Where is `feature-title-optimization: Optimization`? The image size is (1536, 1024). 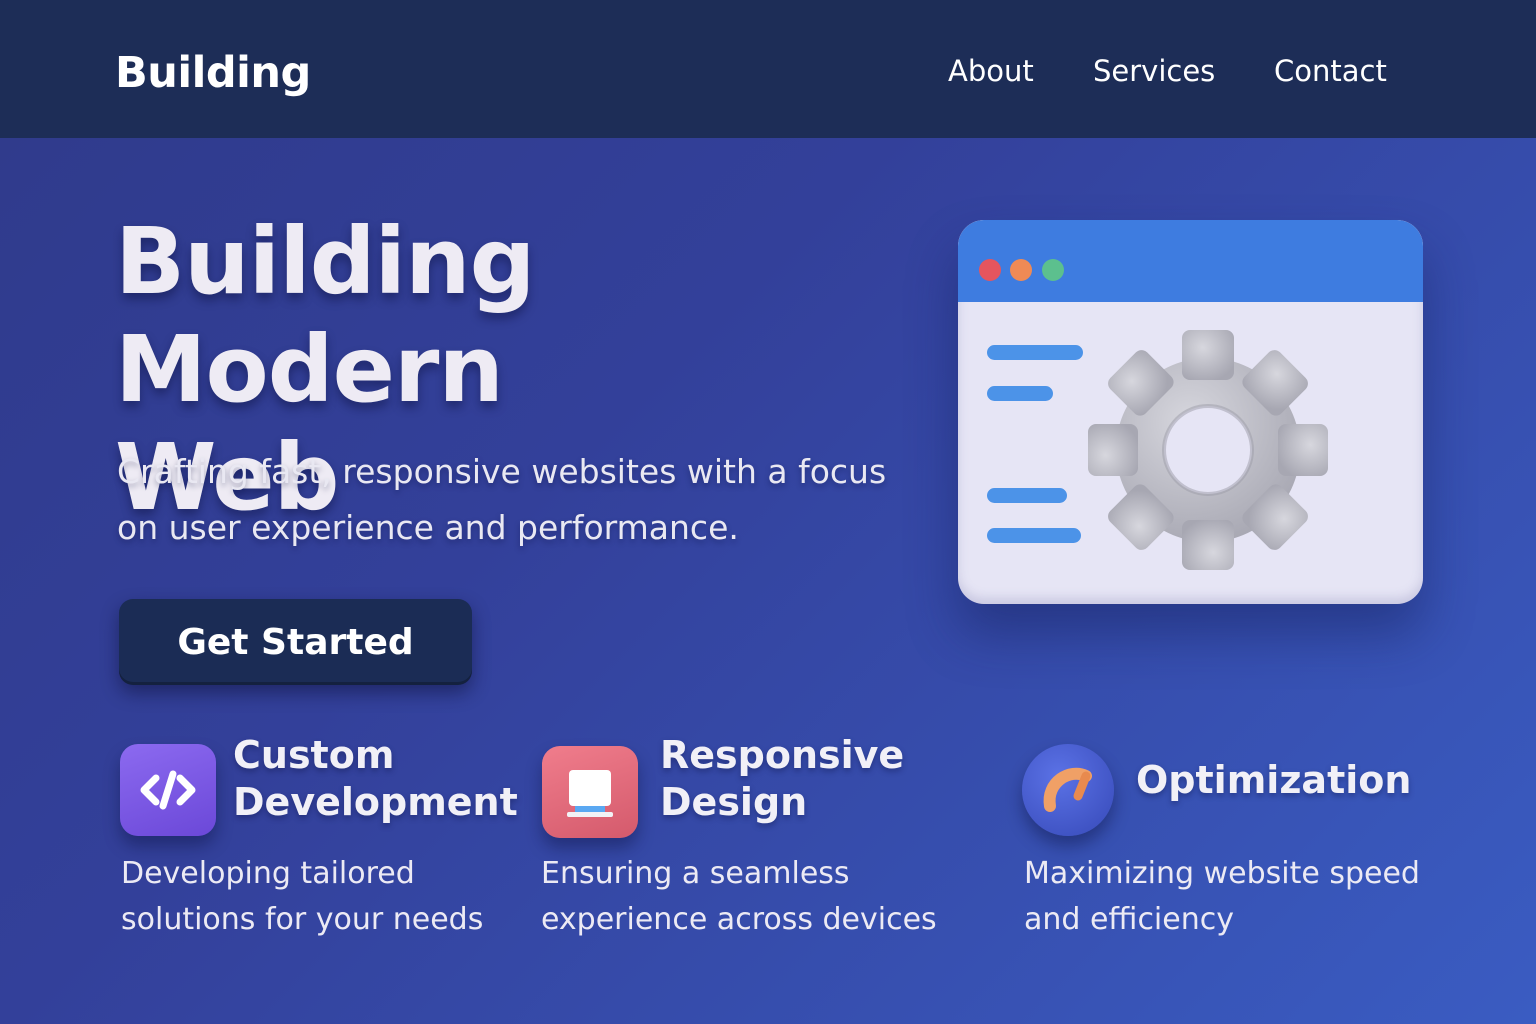
feature-title-optimization: Optimization is located at coordinates (1273, 780).